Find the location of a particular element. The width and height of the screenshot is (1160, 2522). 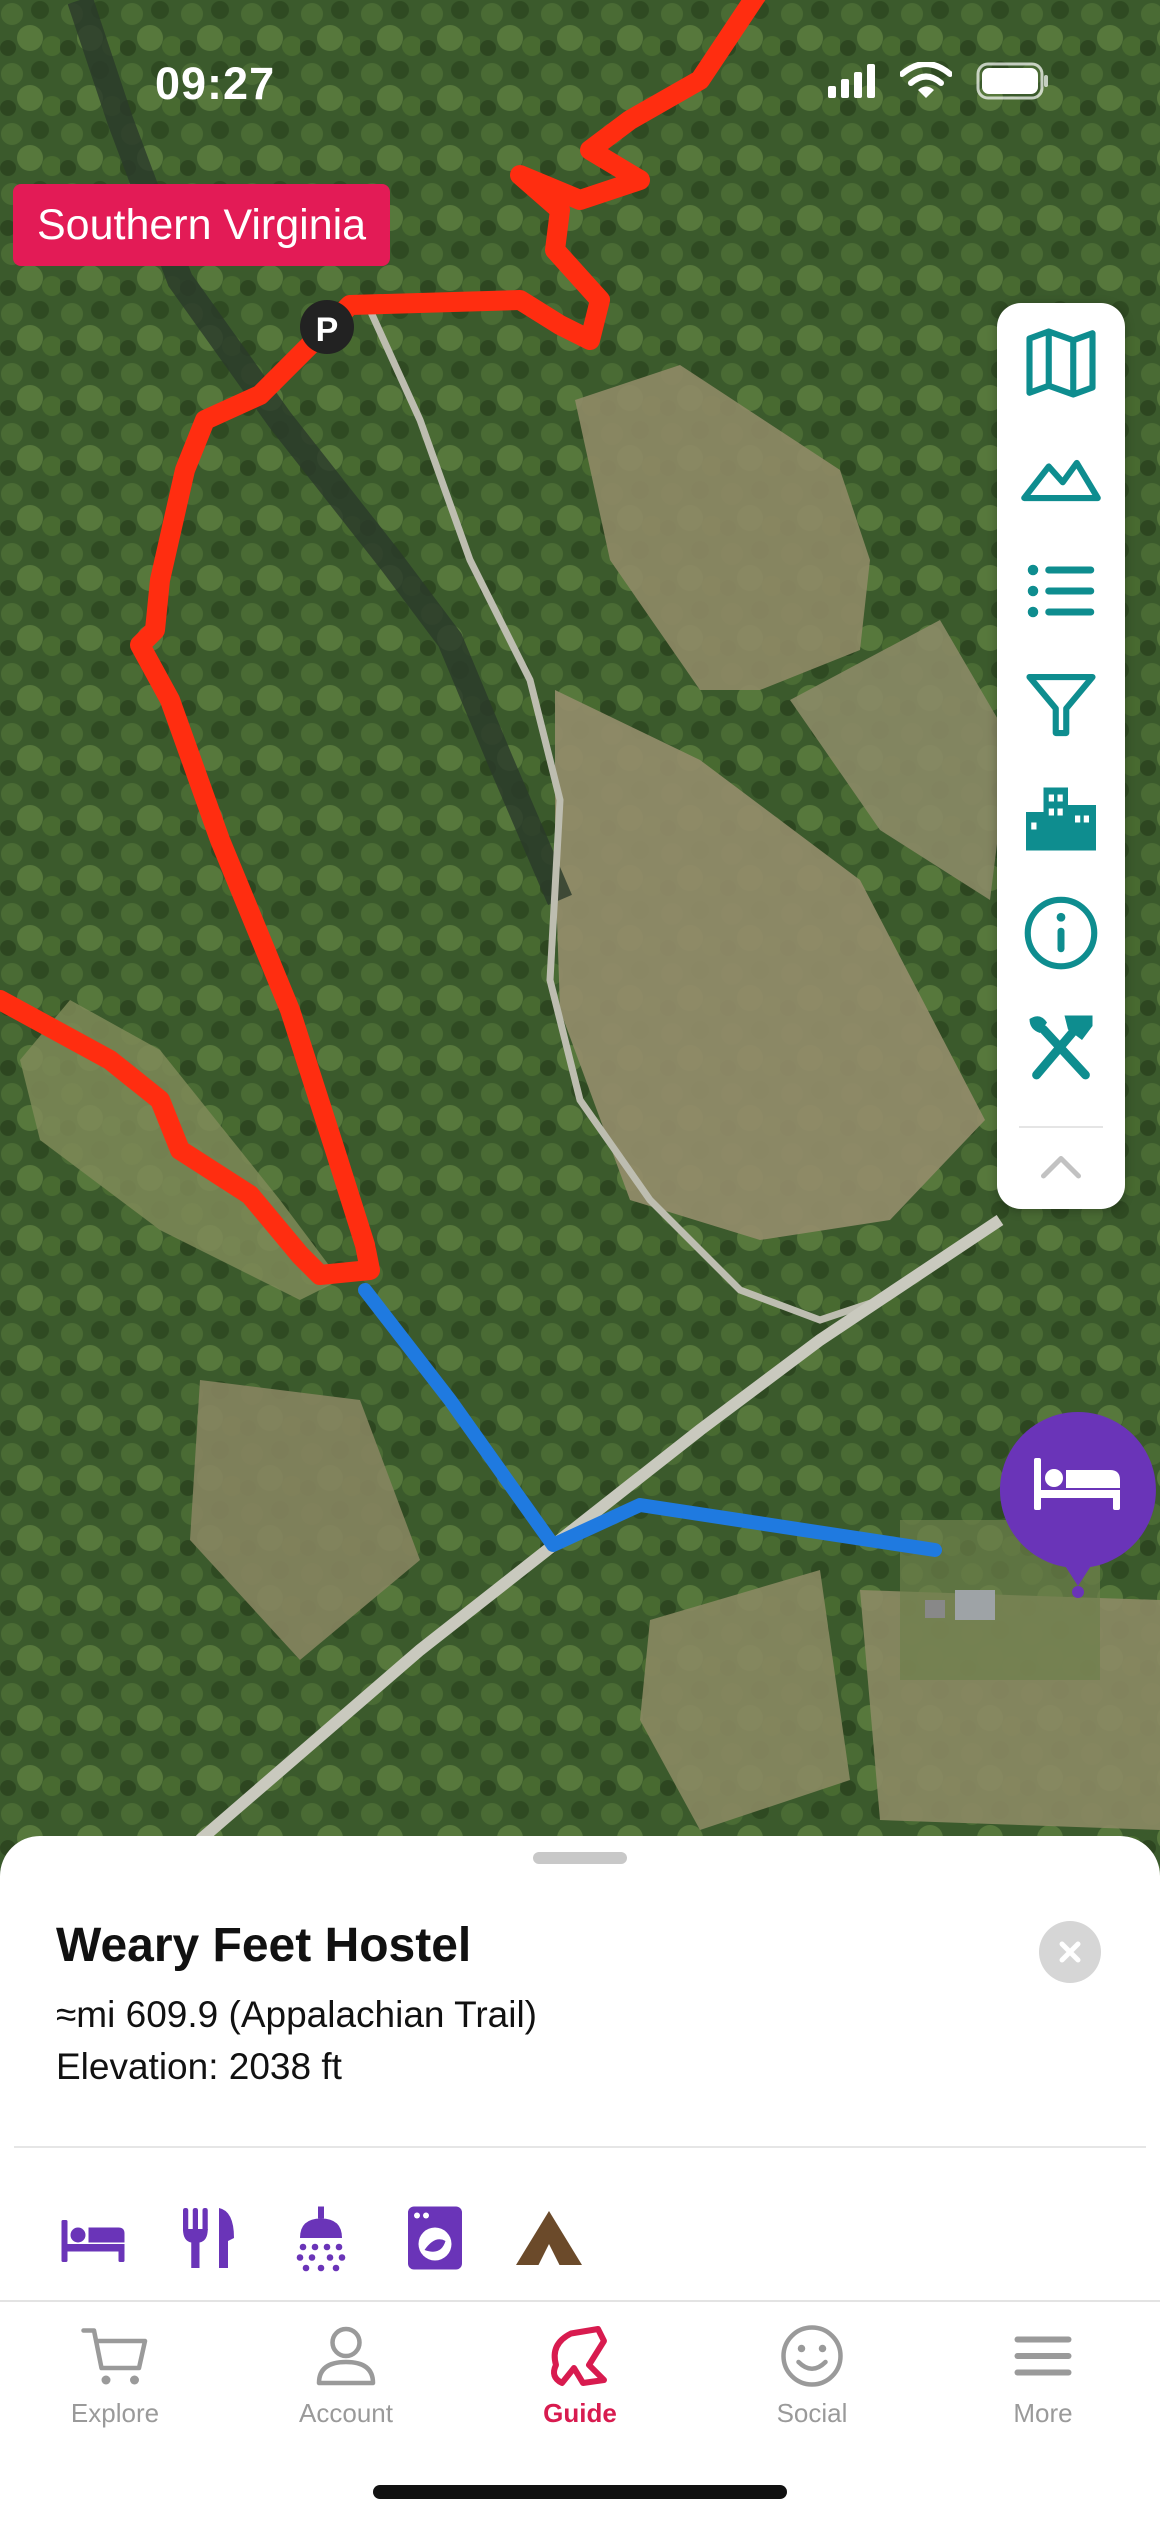

collapse-toolbar-button is located at coordinates (1061, 1166).